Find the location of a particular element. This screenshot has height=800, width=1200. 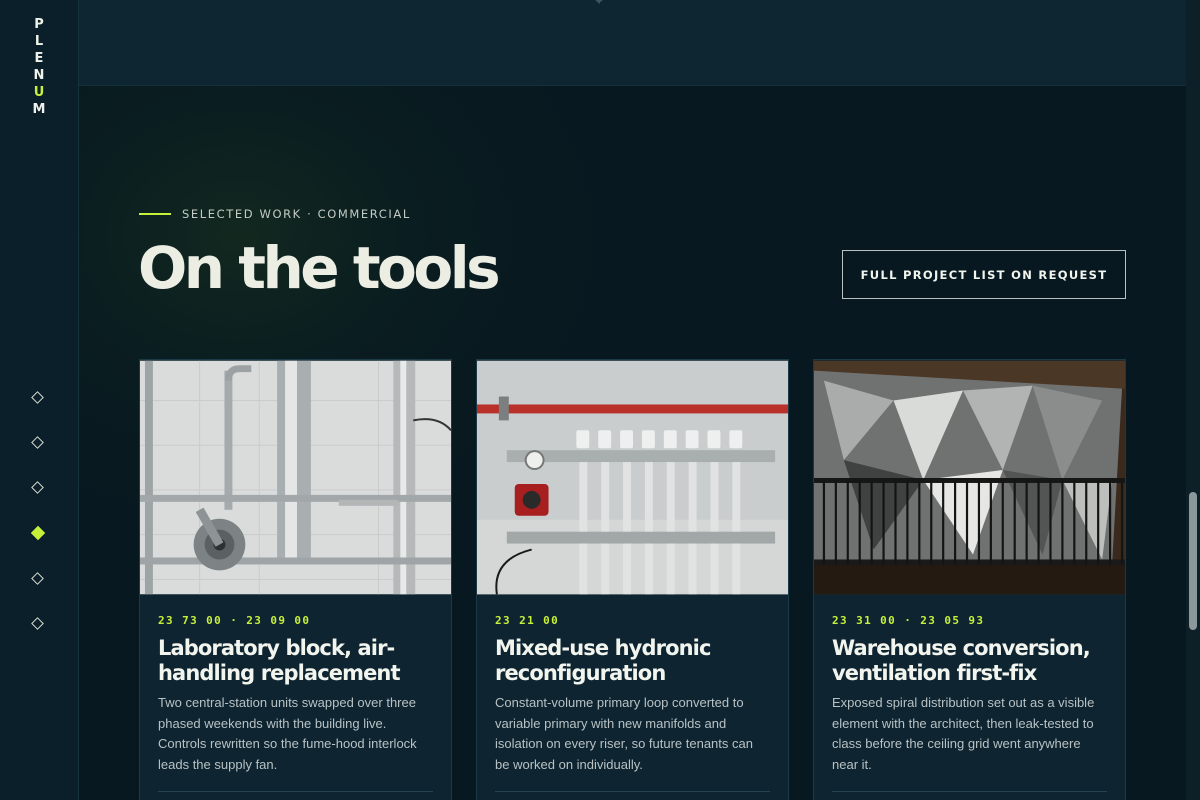

project-image-hydronic is located at coordinates (632, 477).